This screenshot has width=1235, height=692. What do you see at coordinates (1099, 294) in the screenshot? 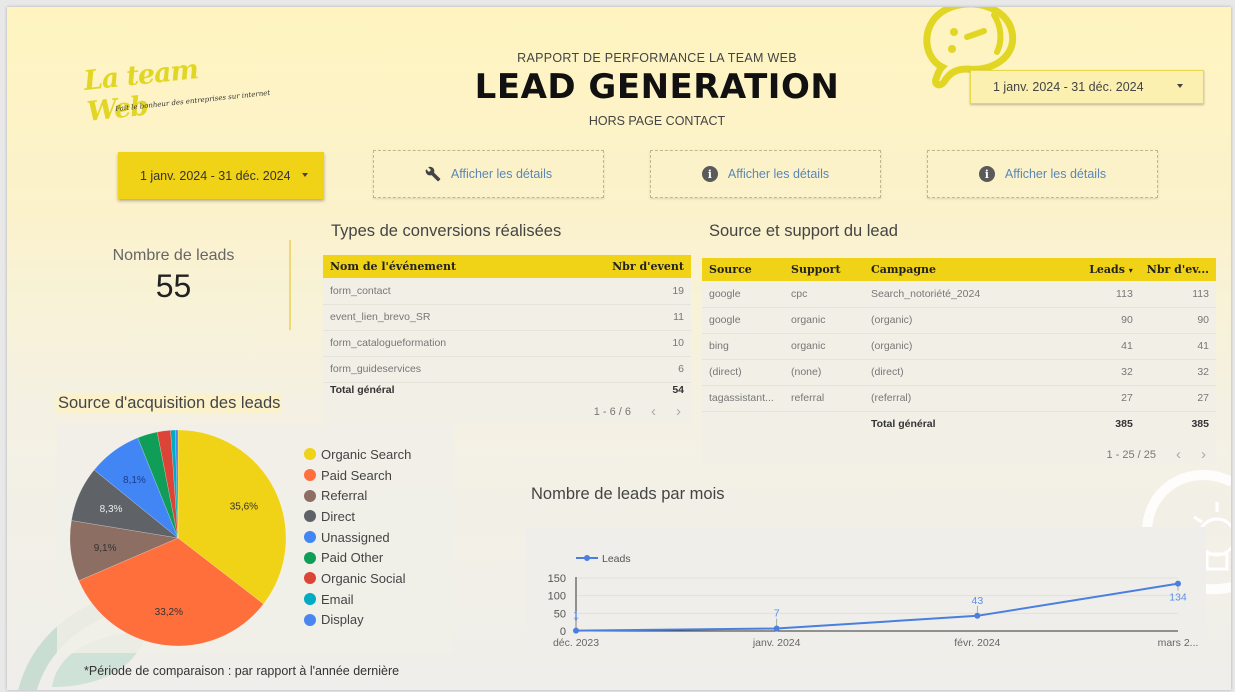
I see `leads-cell: 113` at bounding box center [1099, 294].